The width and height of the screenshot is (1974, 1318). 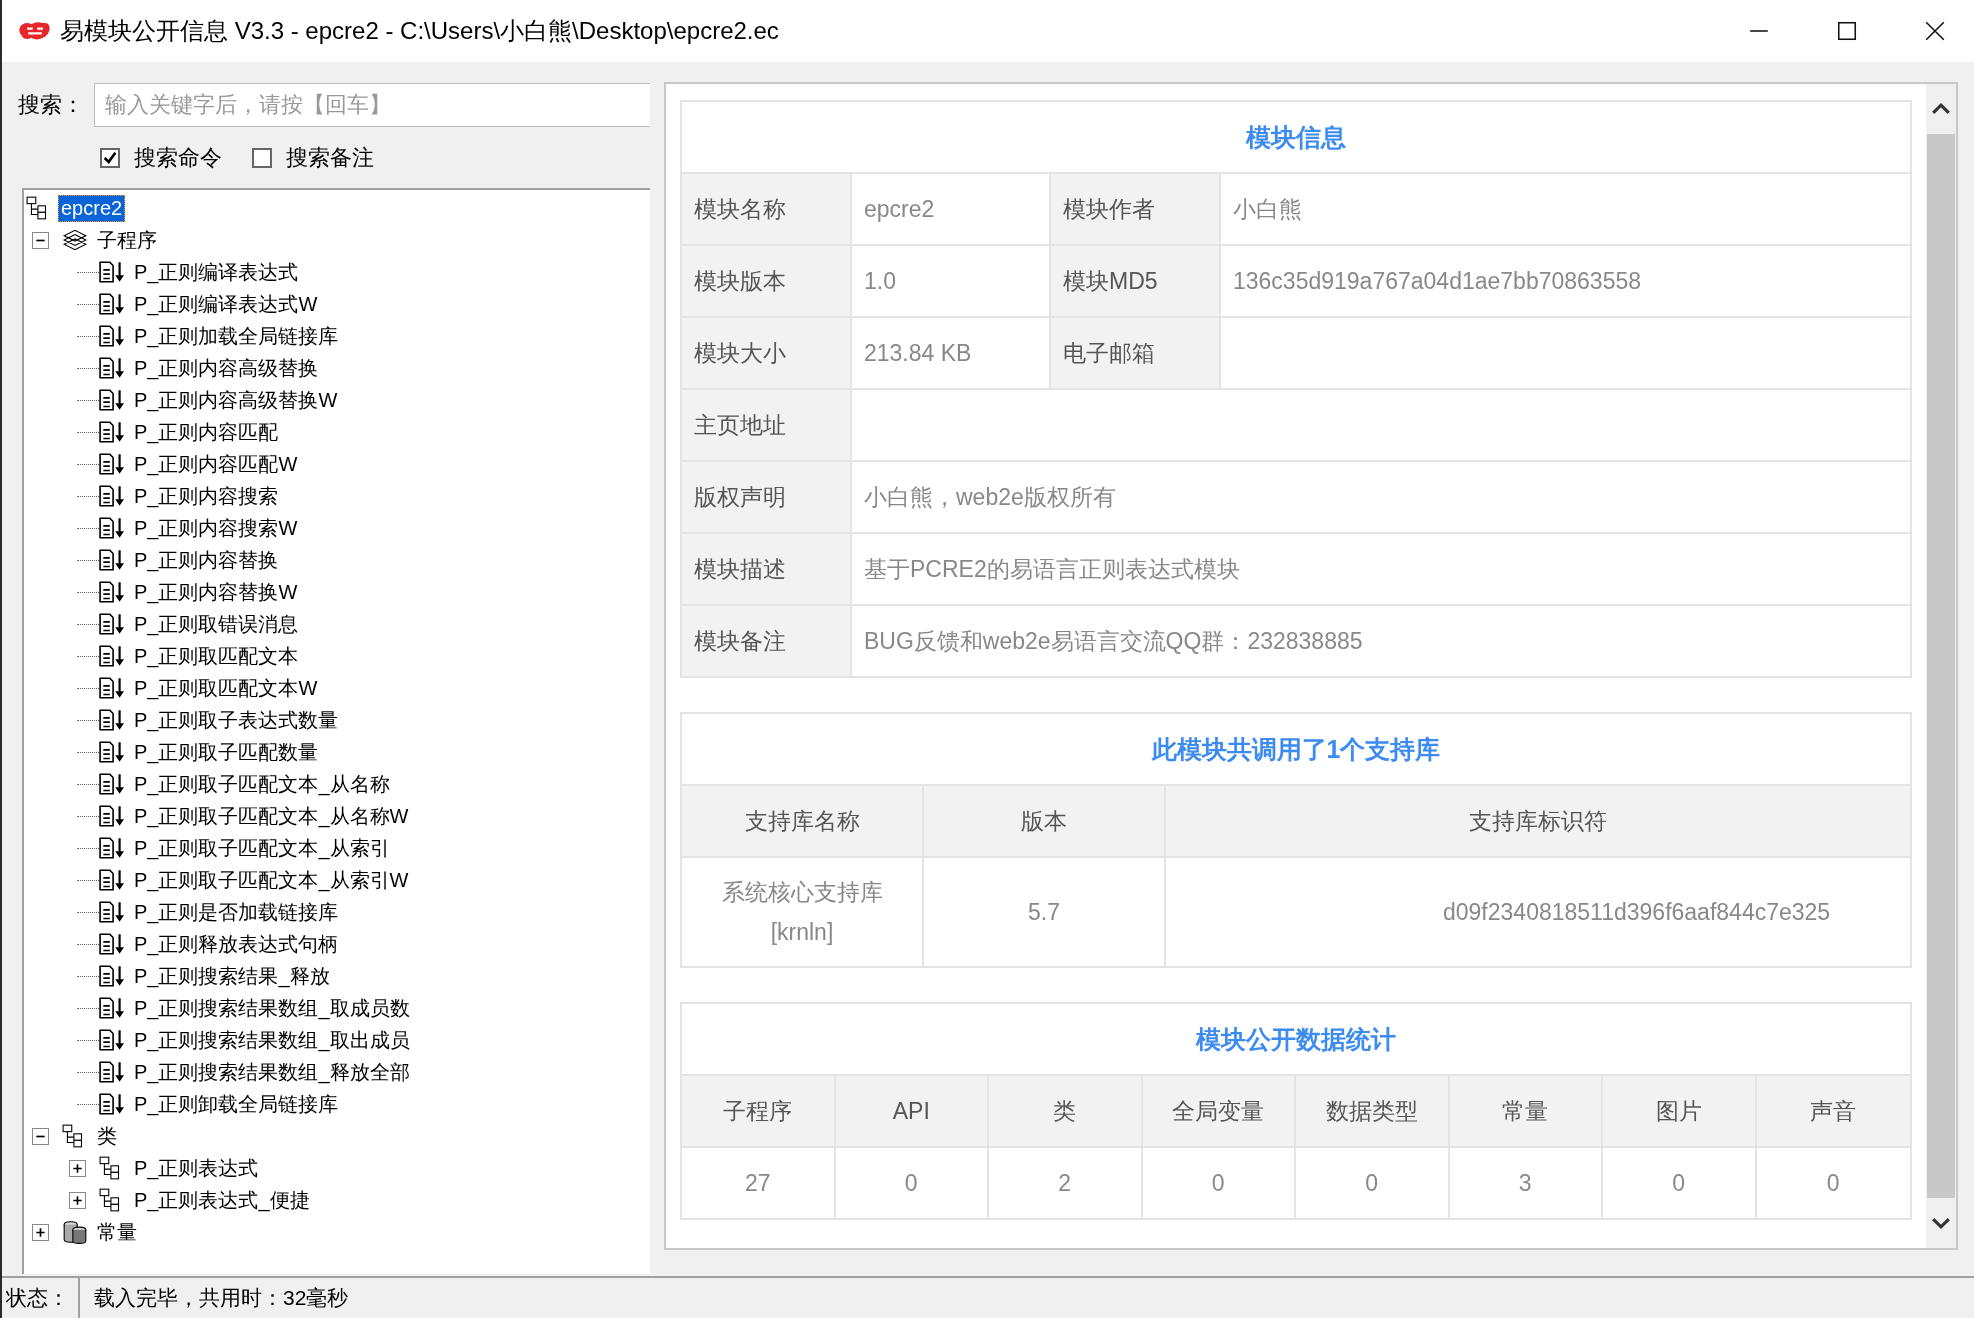 What do you see at coordinates (206, 432) in the screenshot?
I see `tree-item: P_正则内容匹配` at bounding box center [206, 432].